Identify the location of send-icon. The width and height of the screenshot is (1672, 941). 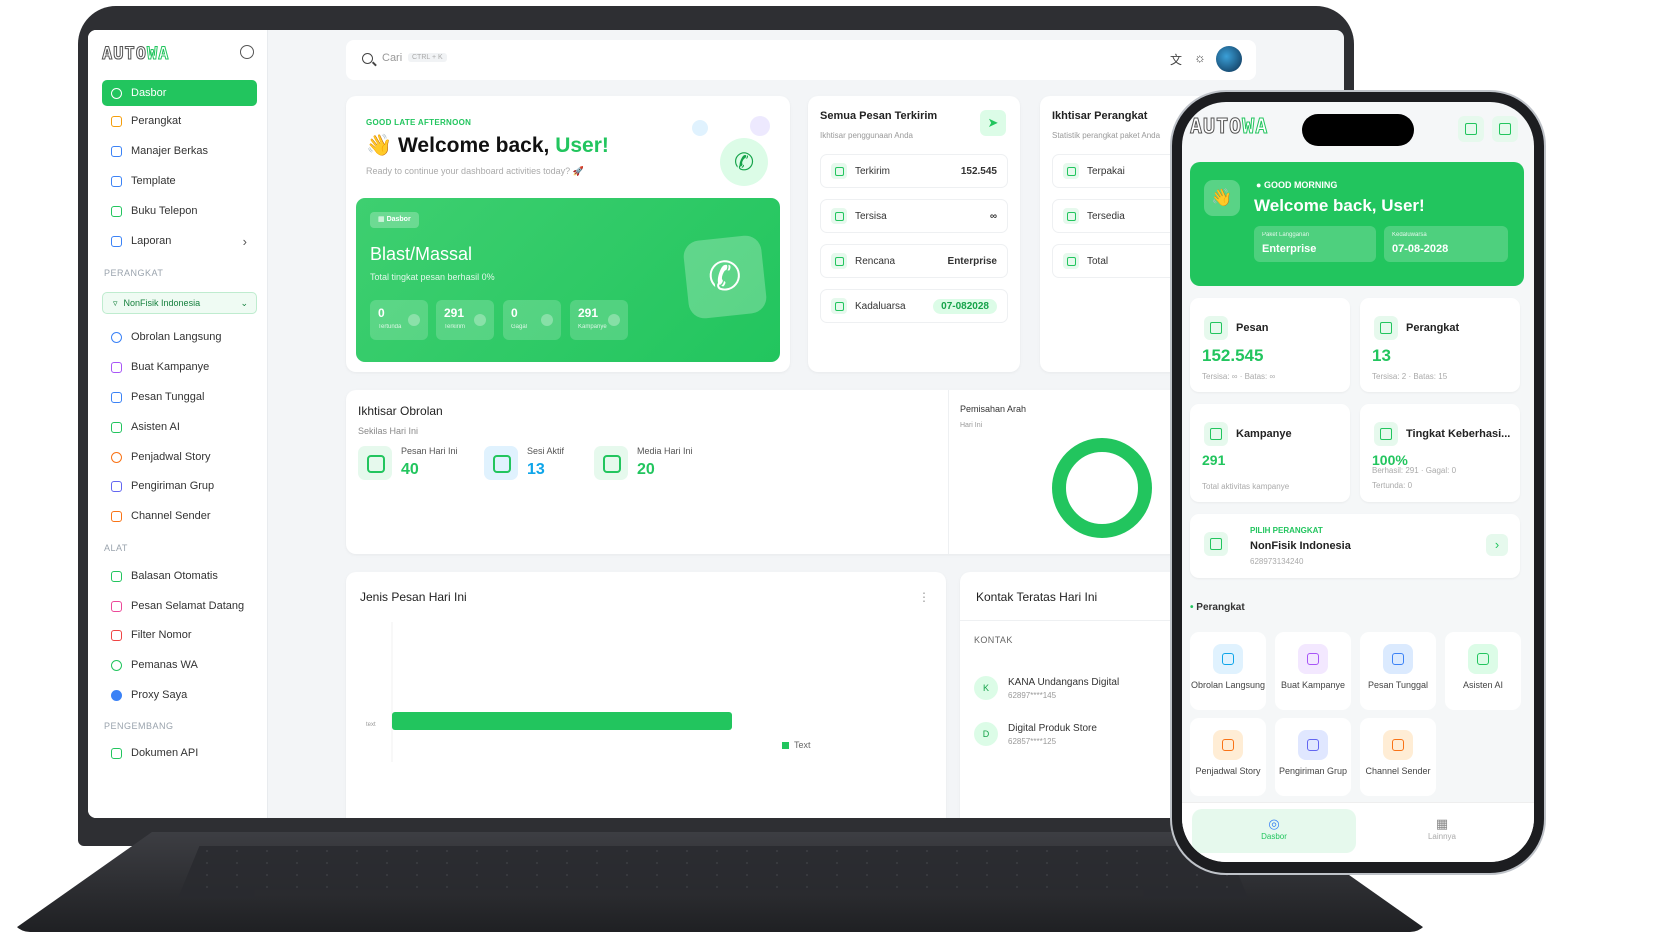
(480, 320).